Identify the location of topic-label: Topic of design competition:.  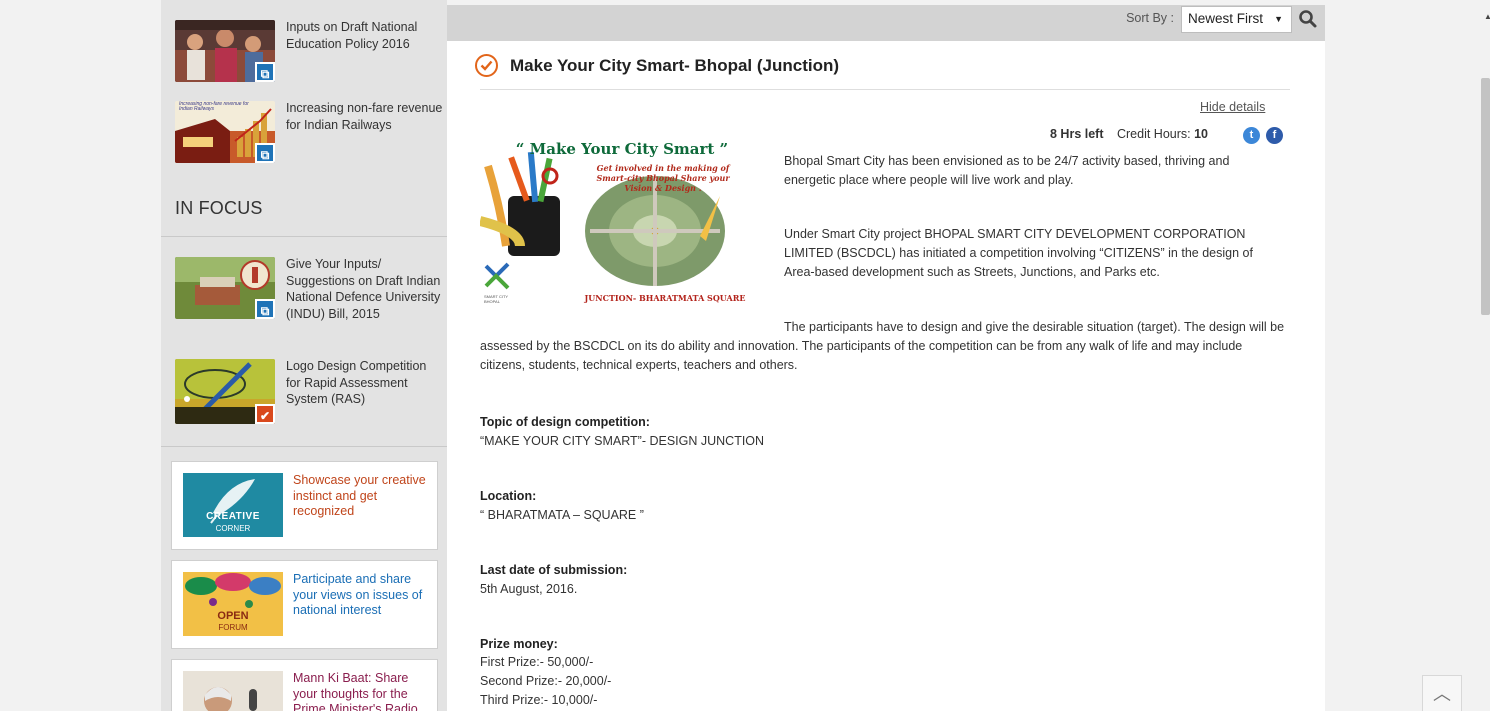
(565, 422).